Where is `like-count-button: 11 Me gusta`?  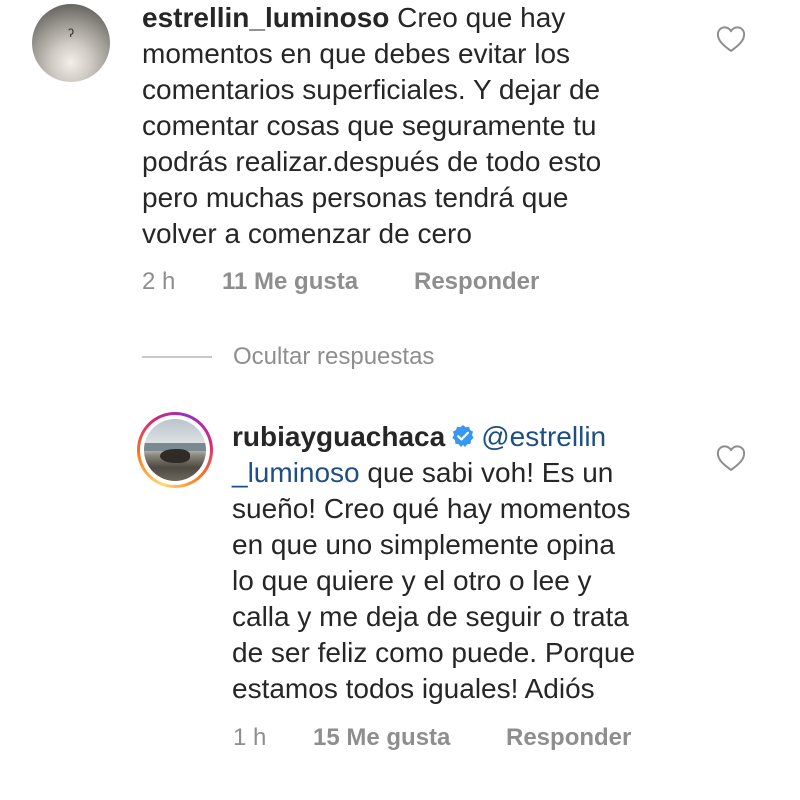 like-count-button: 11 Me gusta is located at coordinates (290, 282).